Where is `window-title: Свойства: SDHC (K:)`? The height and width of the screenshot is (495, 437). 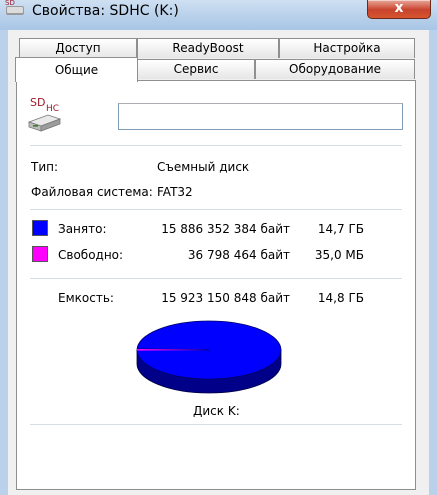
window-title: Свойства: SDHC (K:) is located at coordinates (105, 11).